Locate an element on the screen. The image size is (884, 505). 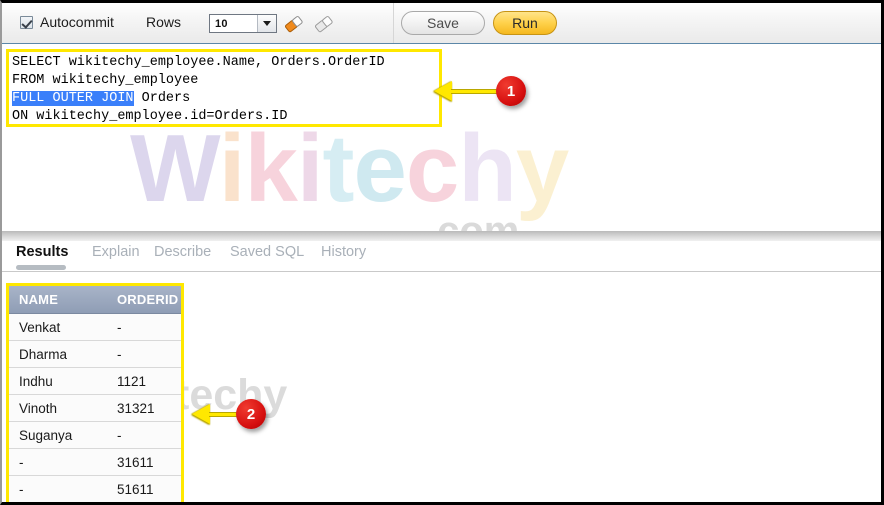
annotation-1-arrow-shaft is located at coordinates (476, 91).